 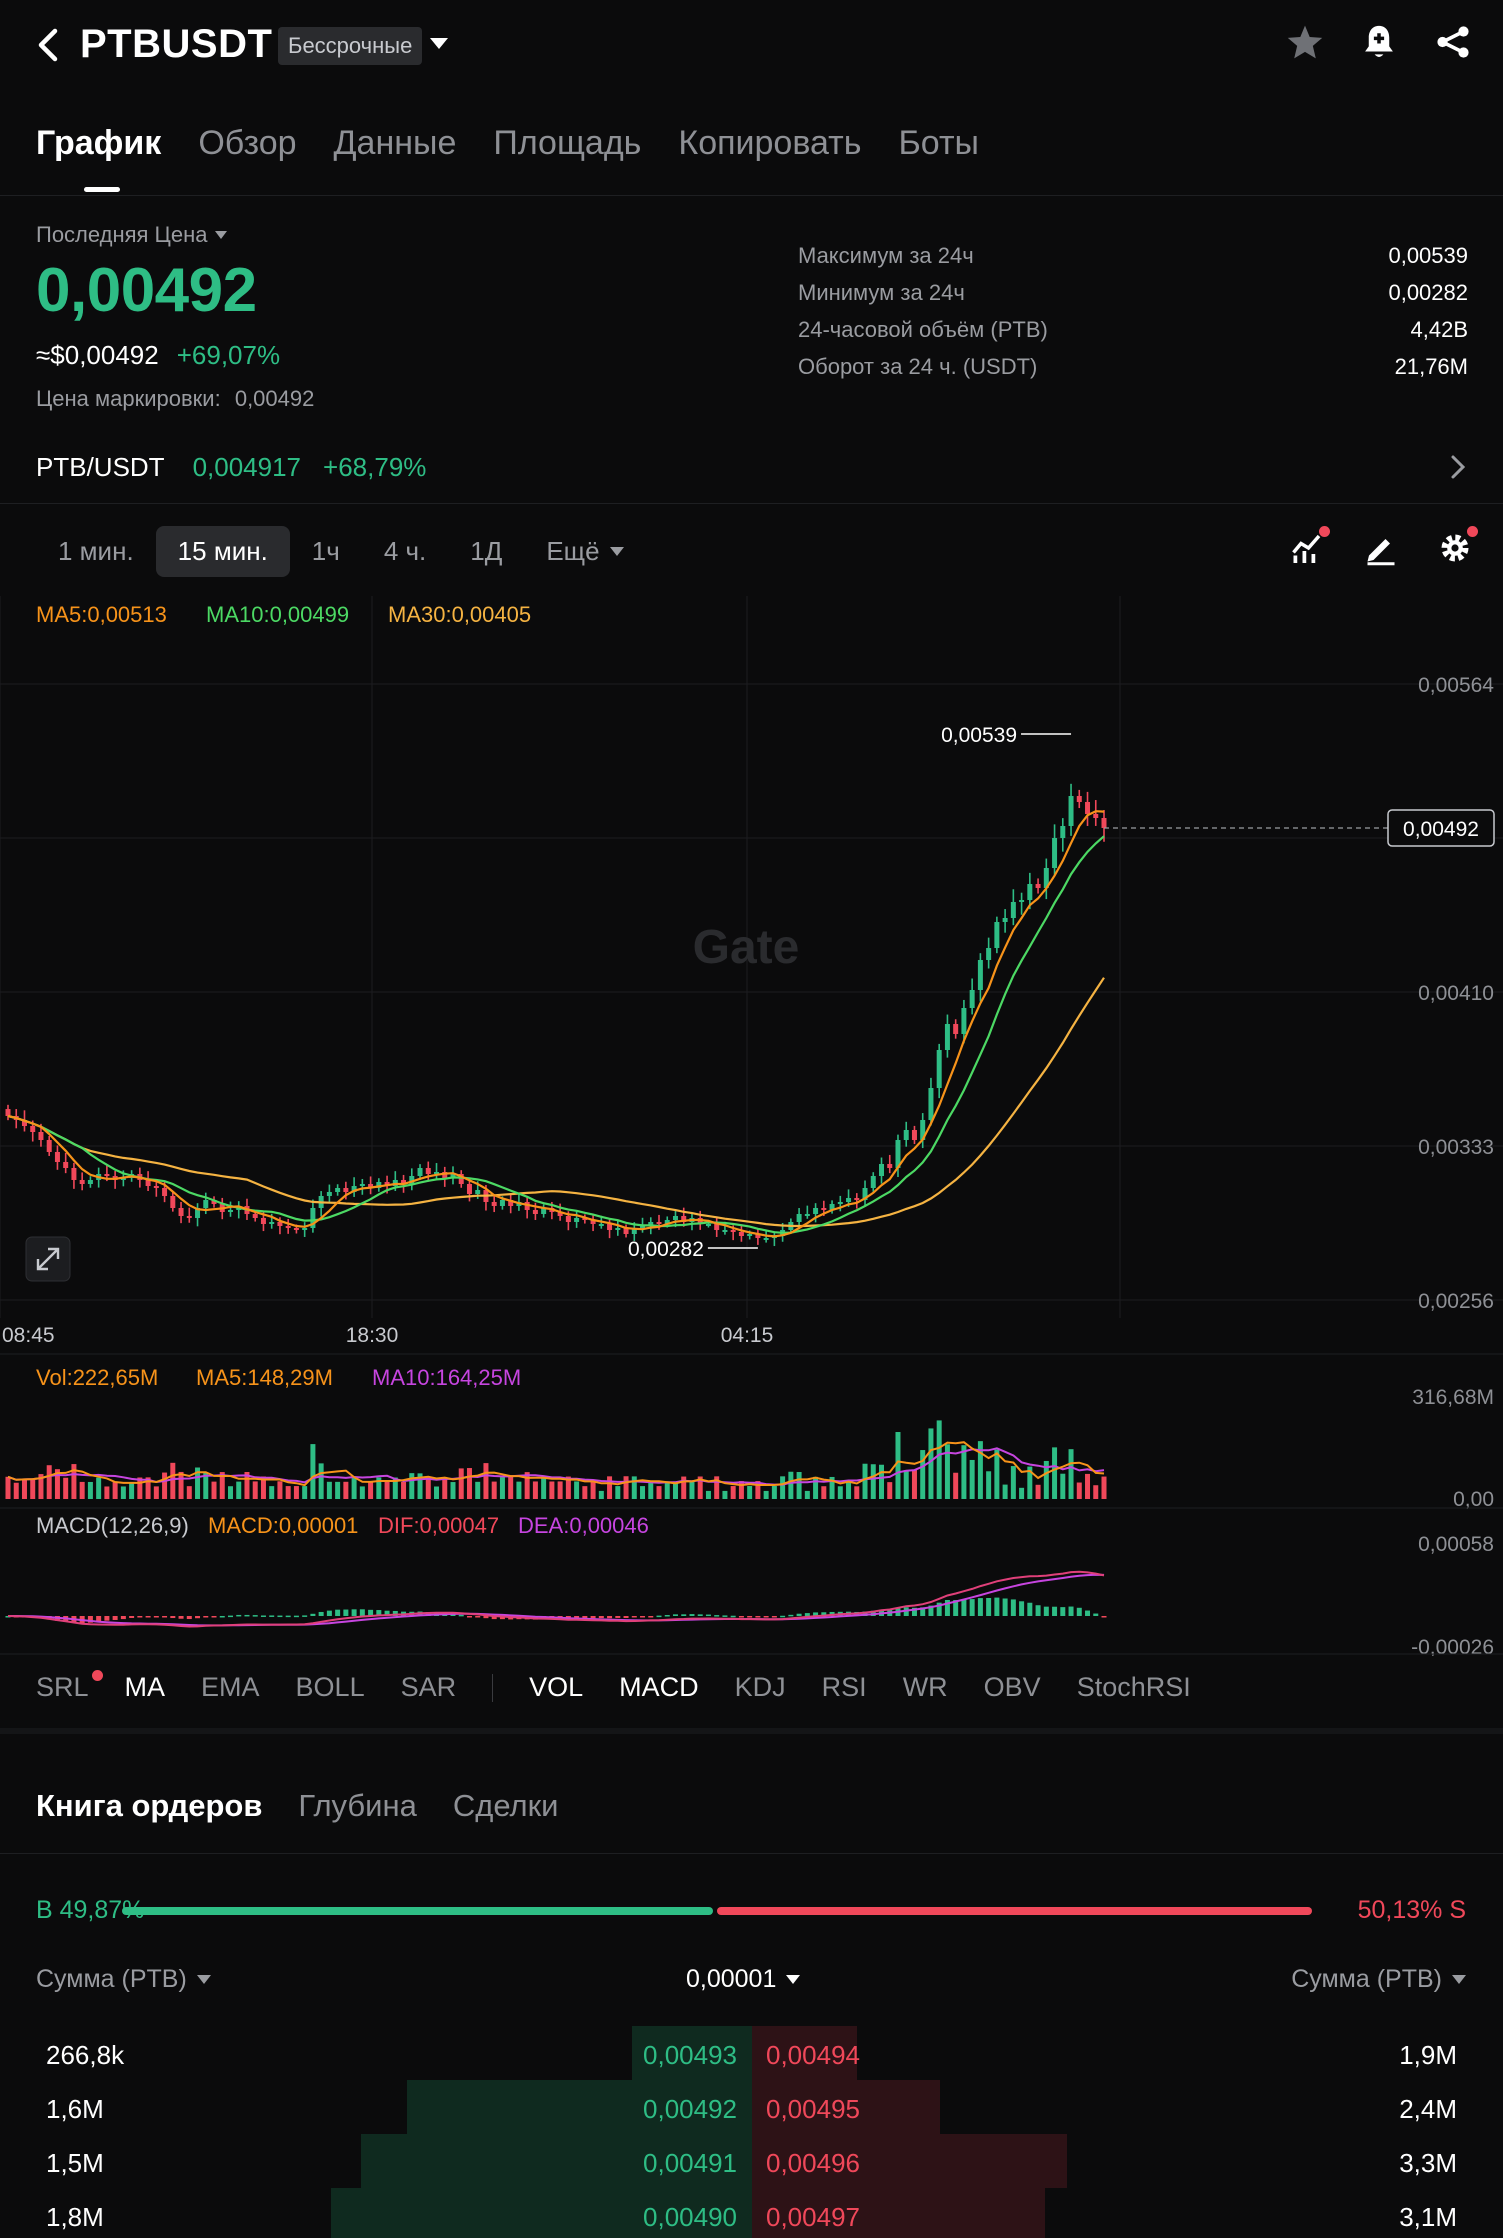 I want to click on ask-price: 0,00497, so click(x=813, y=2217).